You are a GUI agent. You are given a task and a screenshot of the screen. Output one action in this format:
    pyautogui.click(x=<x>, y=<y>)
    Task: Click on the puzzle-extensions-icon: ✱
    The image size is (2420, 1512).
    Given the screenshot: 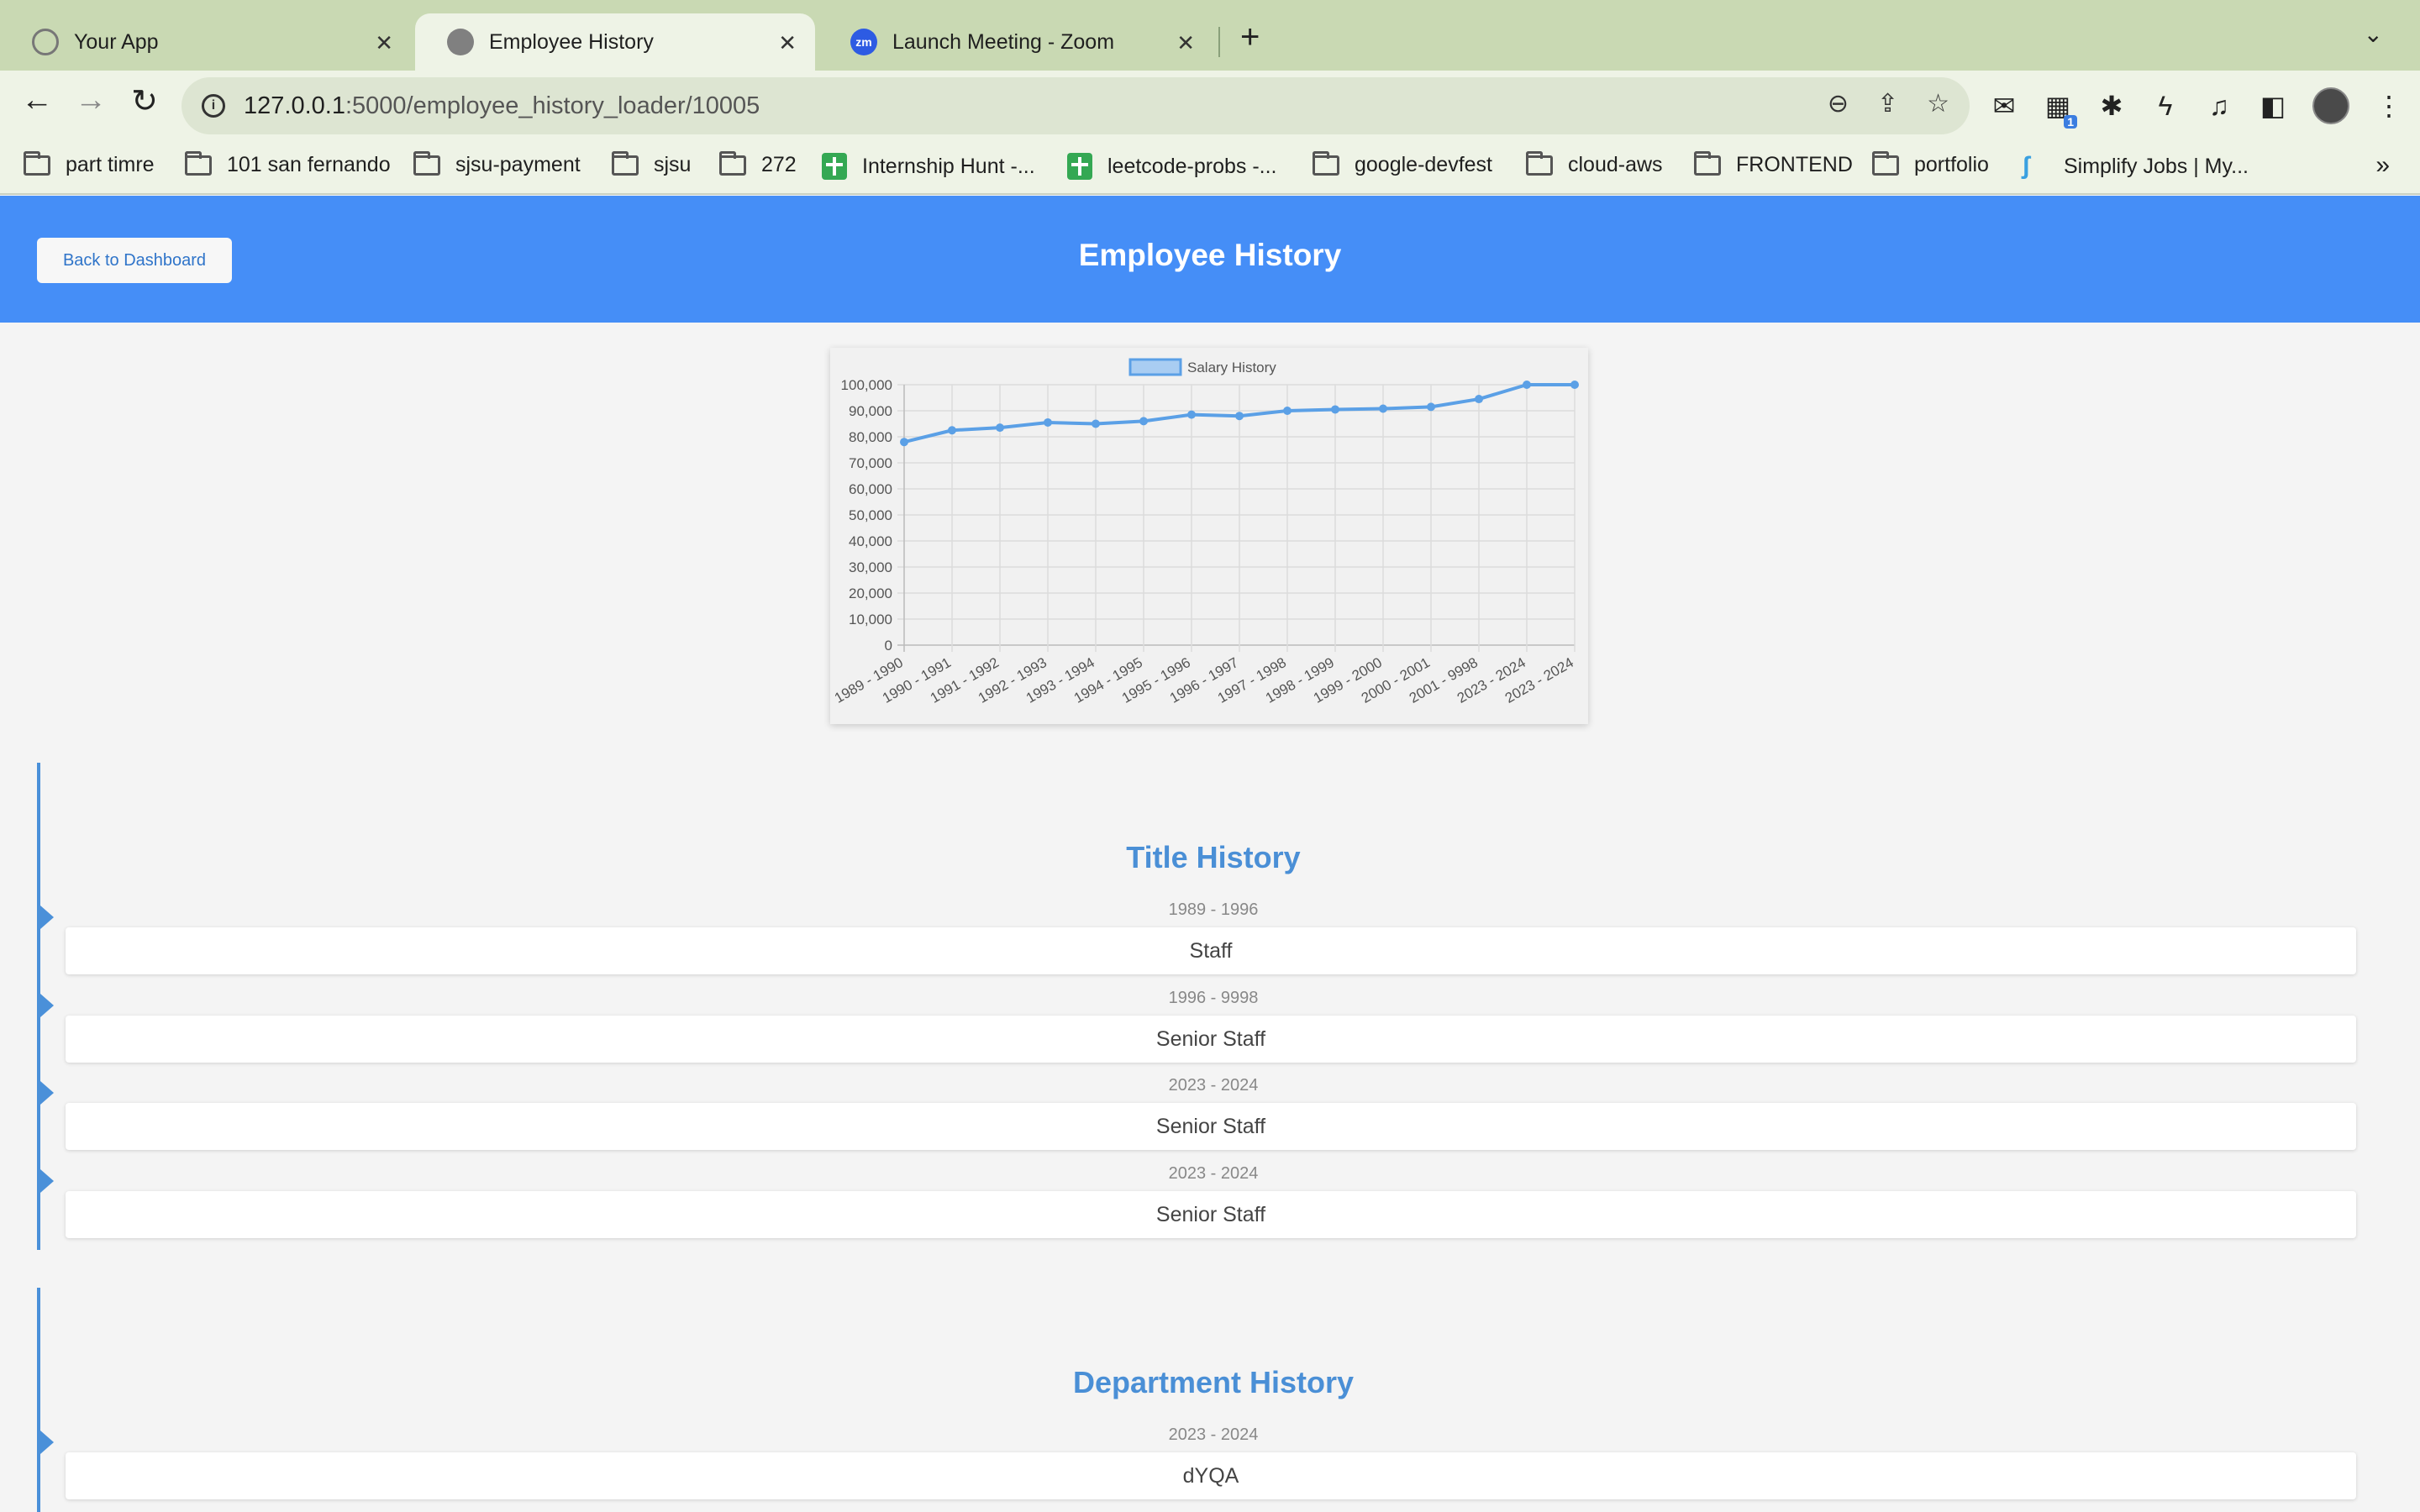 What is the action you would take?
    pyautogui.click(x=2111, y=106)
    